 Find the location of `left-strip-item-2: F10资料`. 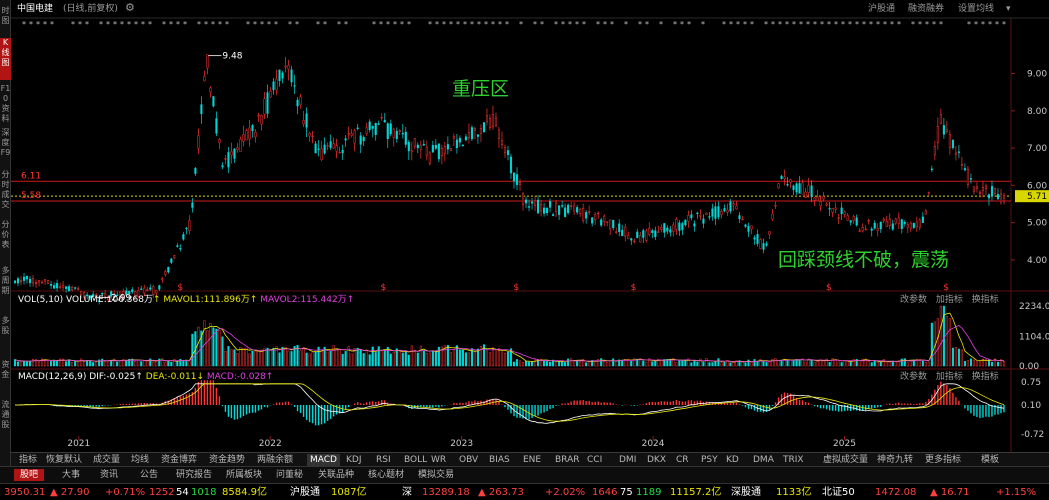

left-strip-item-2: F10资料 is located at coordinates (5, 104).